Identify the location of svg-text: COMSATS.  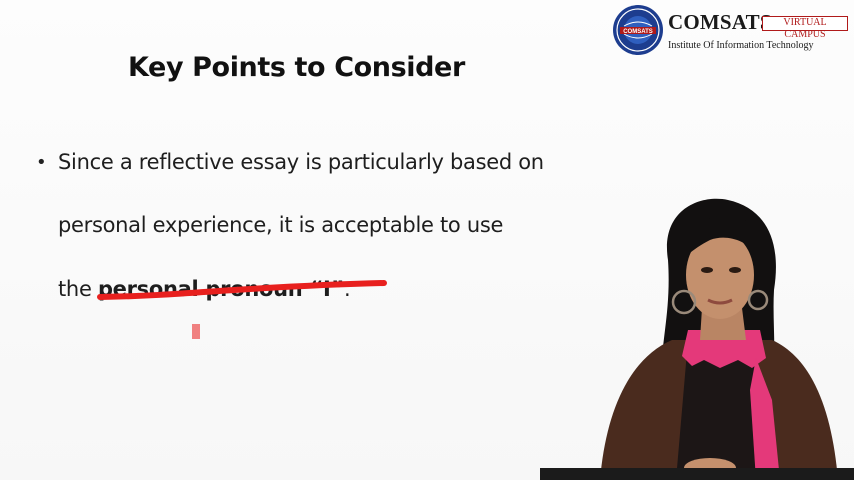
(638, 32).